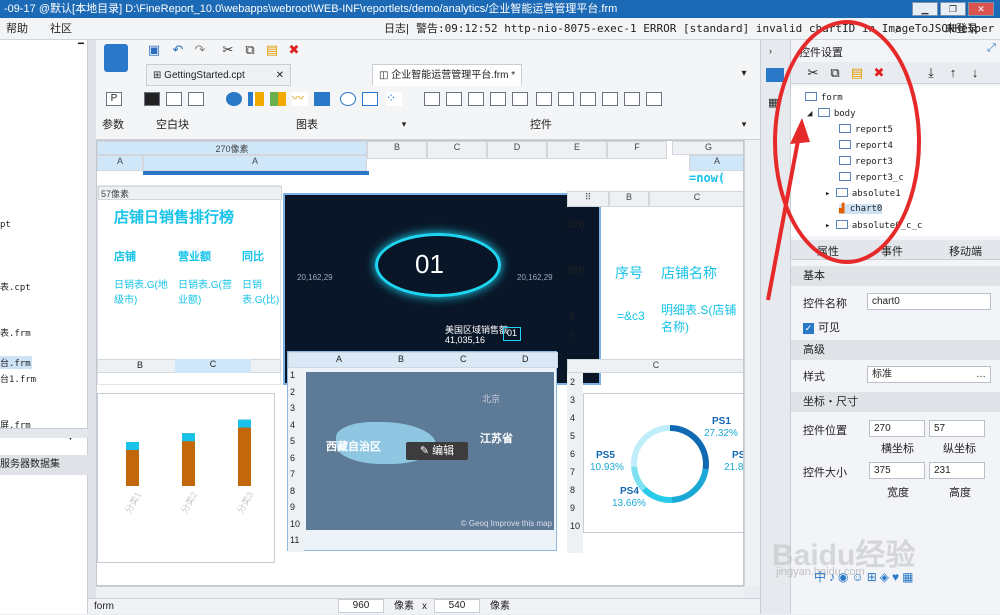 Image resolution: width=1000 pixels, height=615 pixels. What do you see at coordinates (348, 99) in the screenshot?
I see `gauge-chart-icon` at bounding box center [348, 99].